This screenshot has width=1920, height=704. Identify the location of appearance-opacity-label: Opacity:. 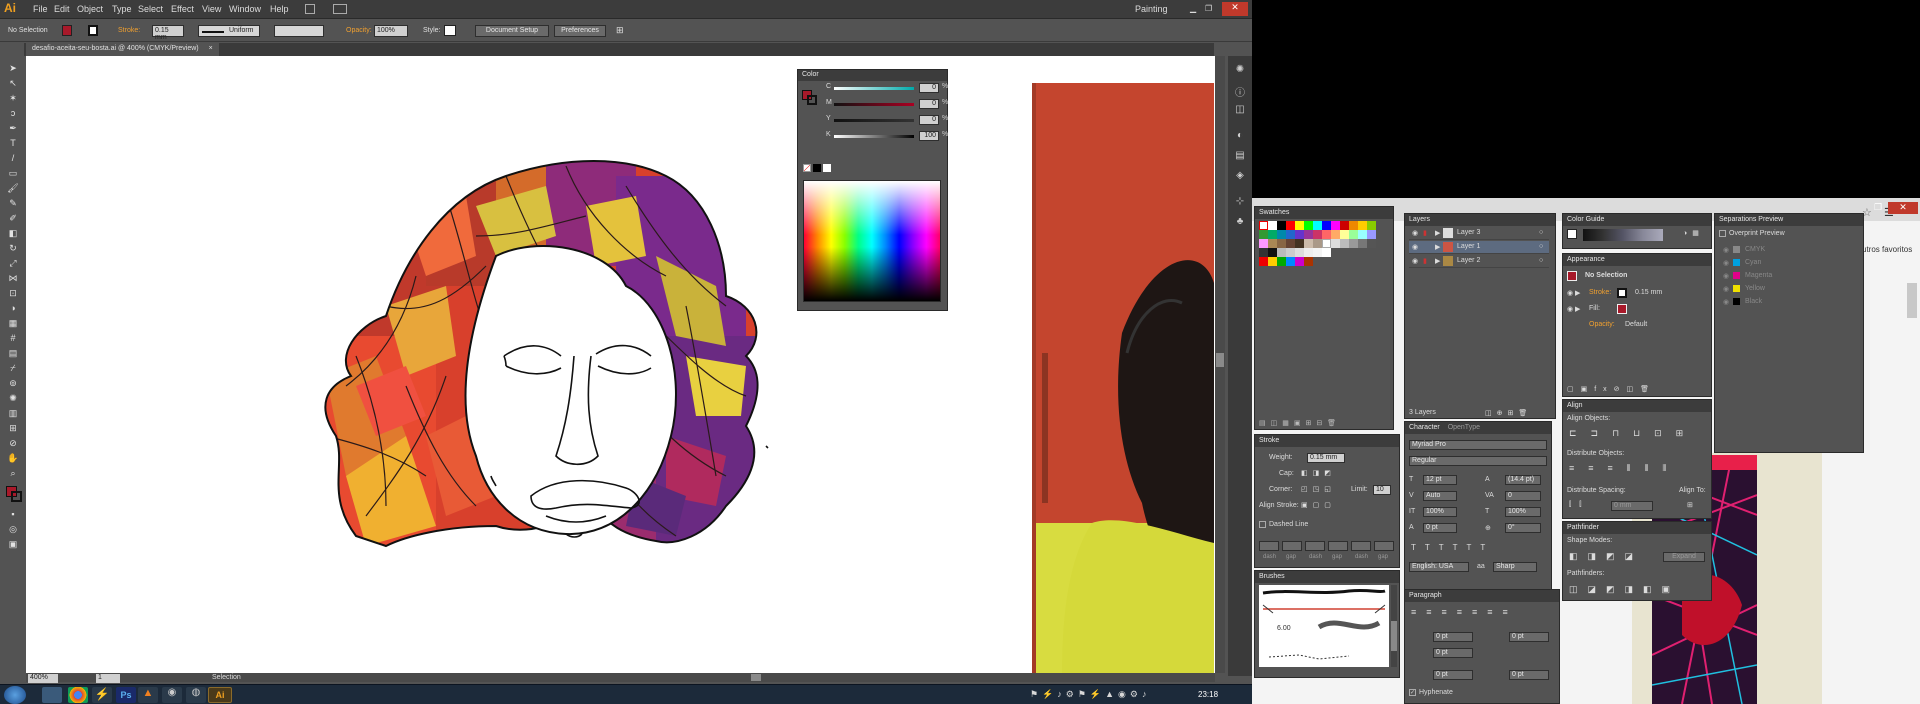
(1602, 324).